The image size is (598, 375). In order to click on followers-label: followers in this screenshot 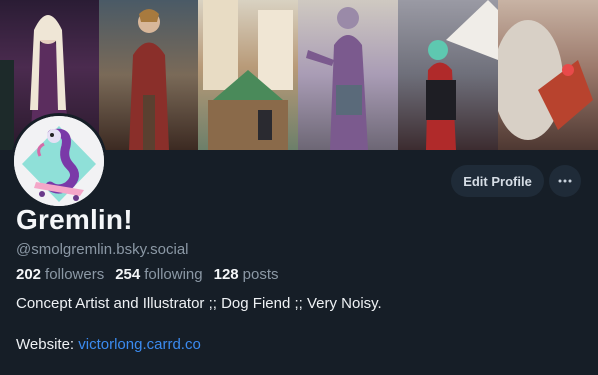, I will do `click(75, 274)`.